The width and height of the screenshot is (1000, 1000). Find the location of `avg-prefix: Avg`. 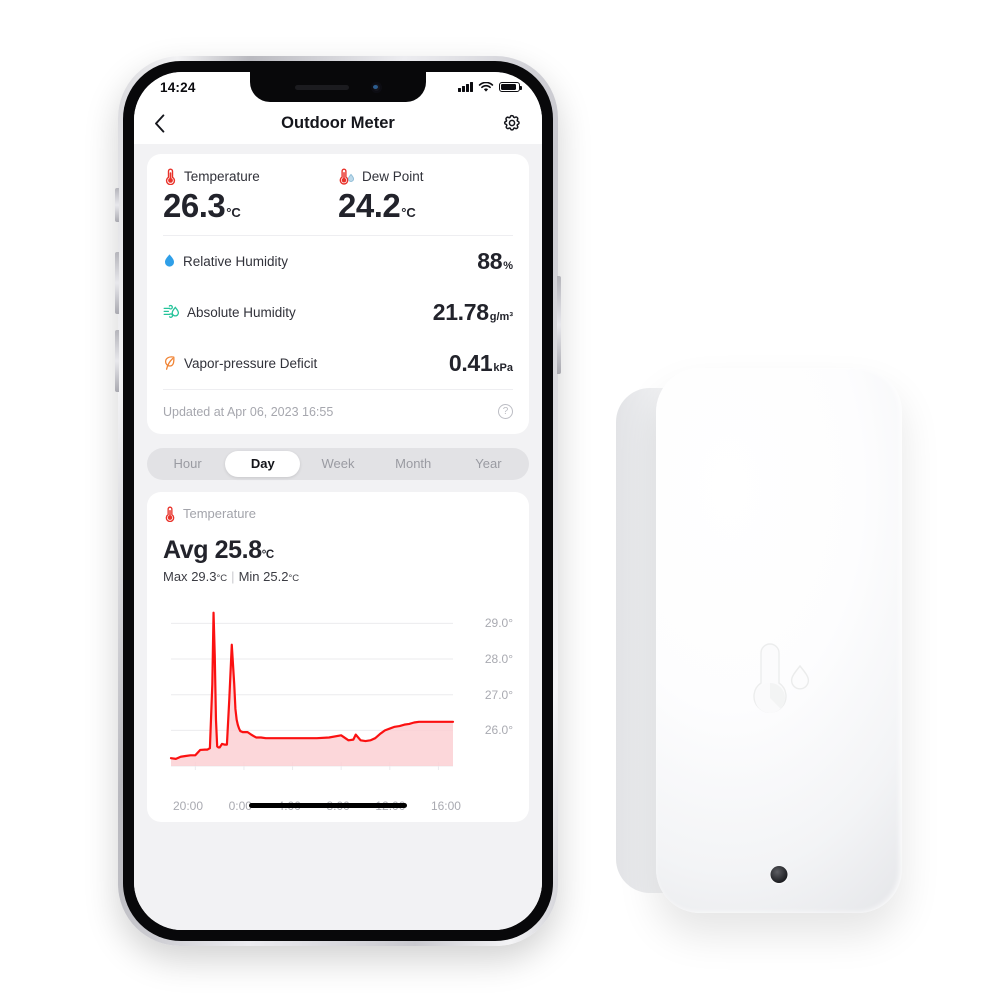

avg-prefix: Avg is located at coordinates (186, 549).